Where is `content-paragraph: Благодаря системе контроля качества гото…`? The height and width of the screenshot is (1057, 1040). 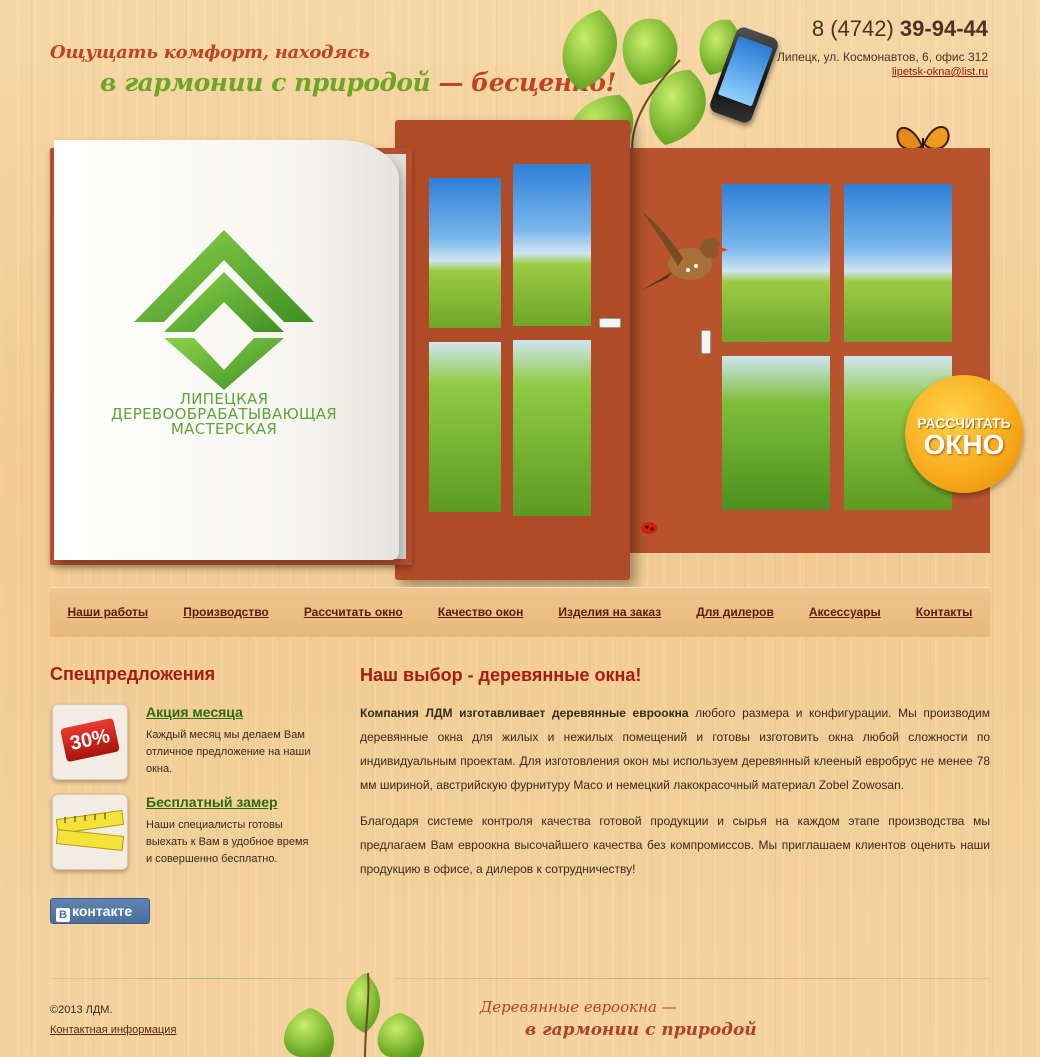
content-paragraph: Благодаря системе контроля качества гото… is located at coordinates (675, 845).